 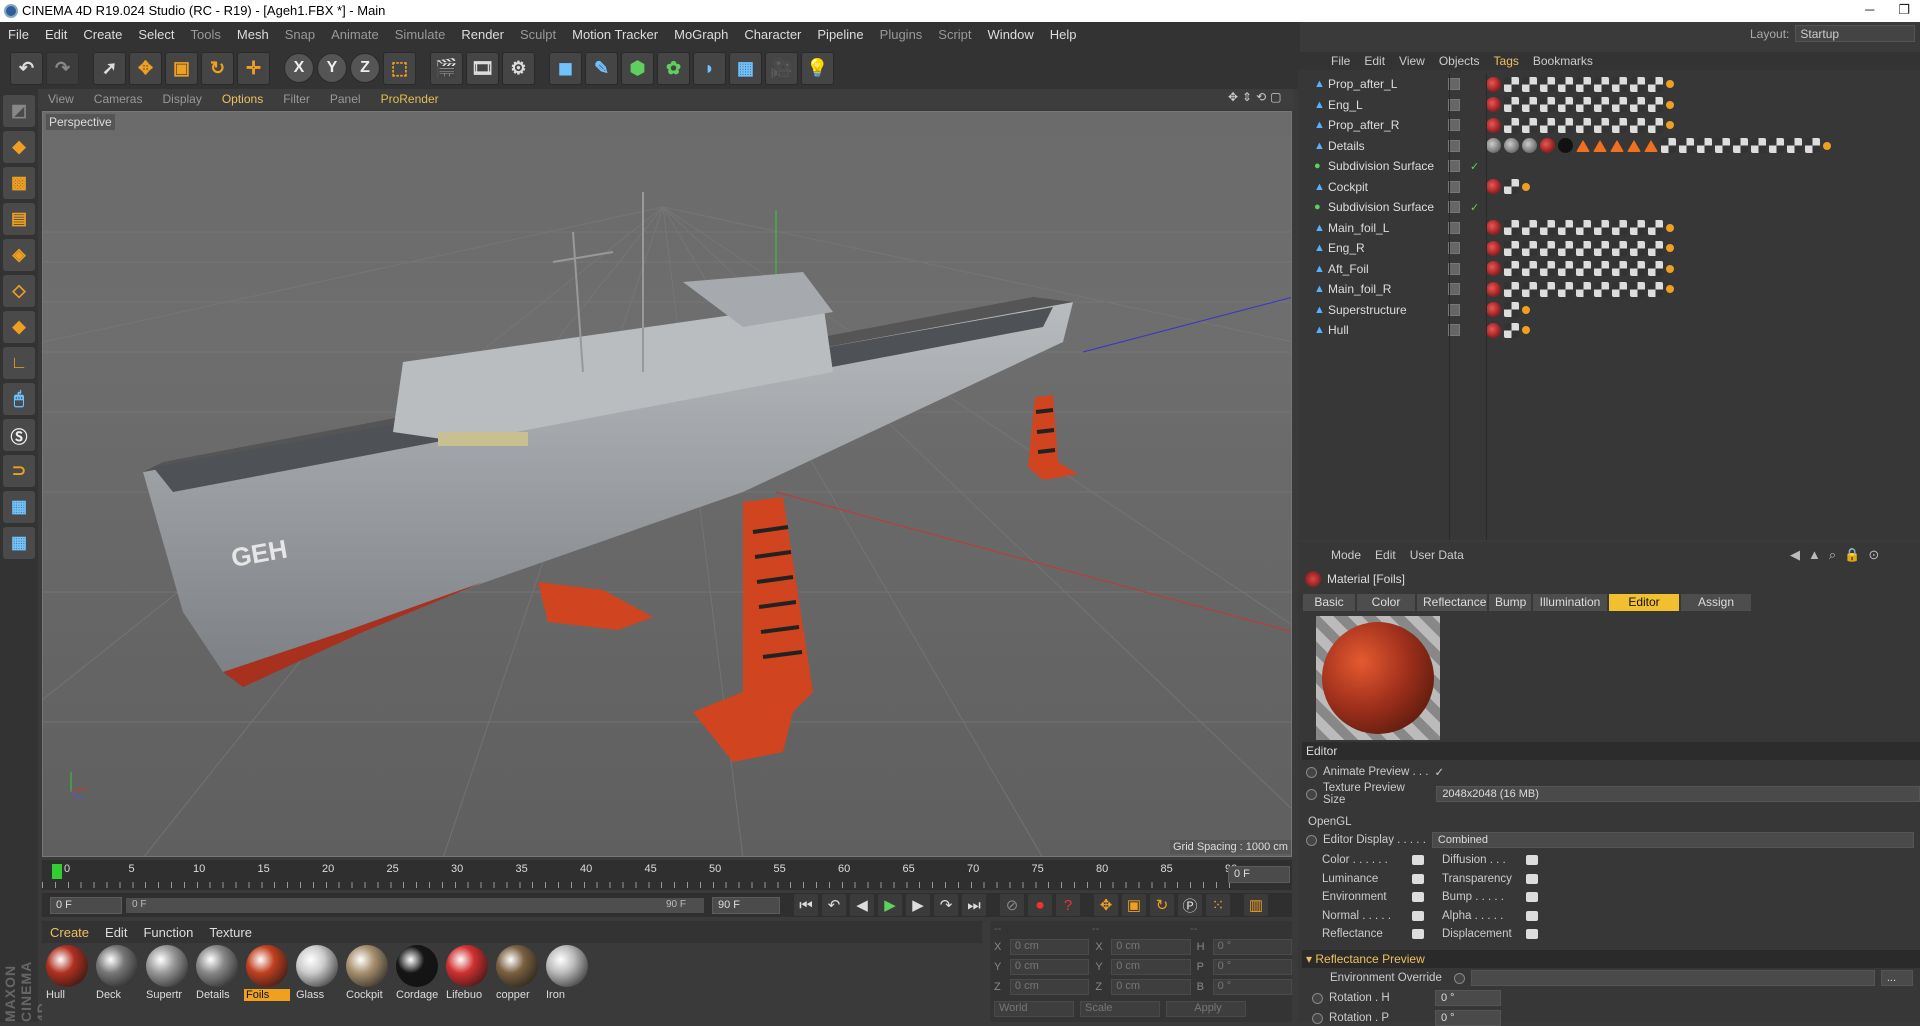 I want to click on menu-script: Script, so click(x=954, y=34).